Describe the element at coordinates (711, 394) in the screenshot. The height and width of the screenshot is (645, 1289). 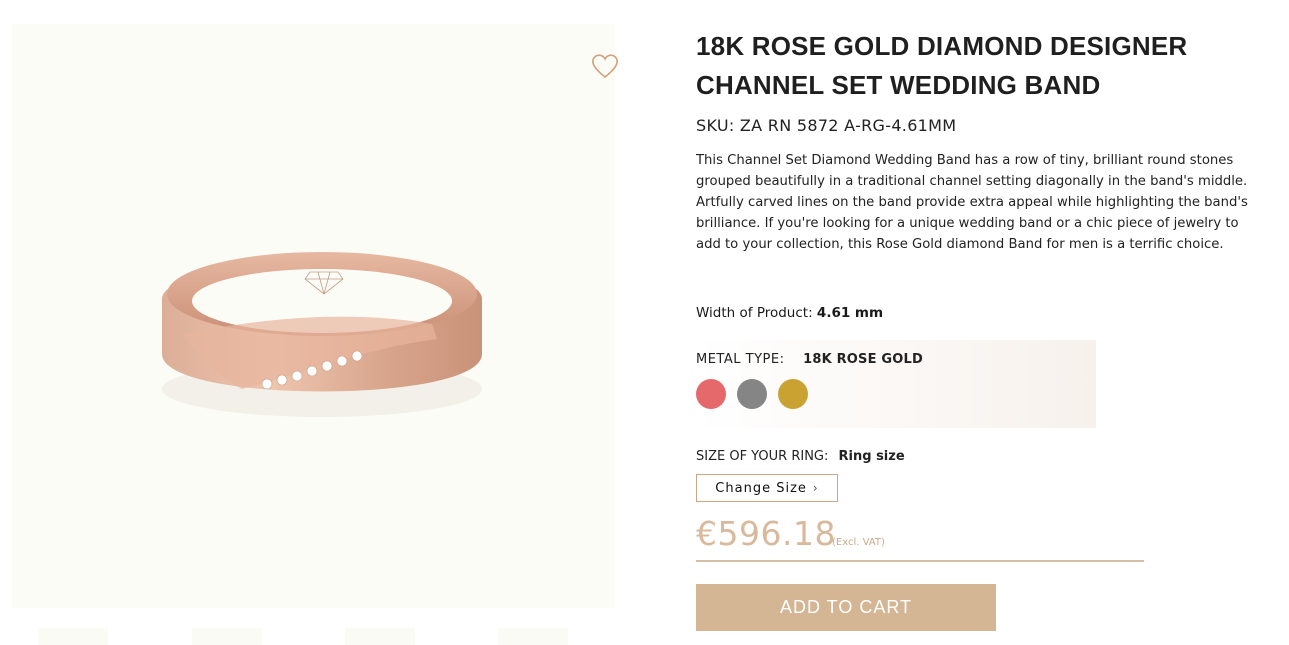
I see `swatch-rose-gold` at that location.